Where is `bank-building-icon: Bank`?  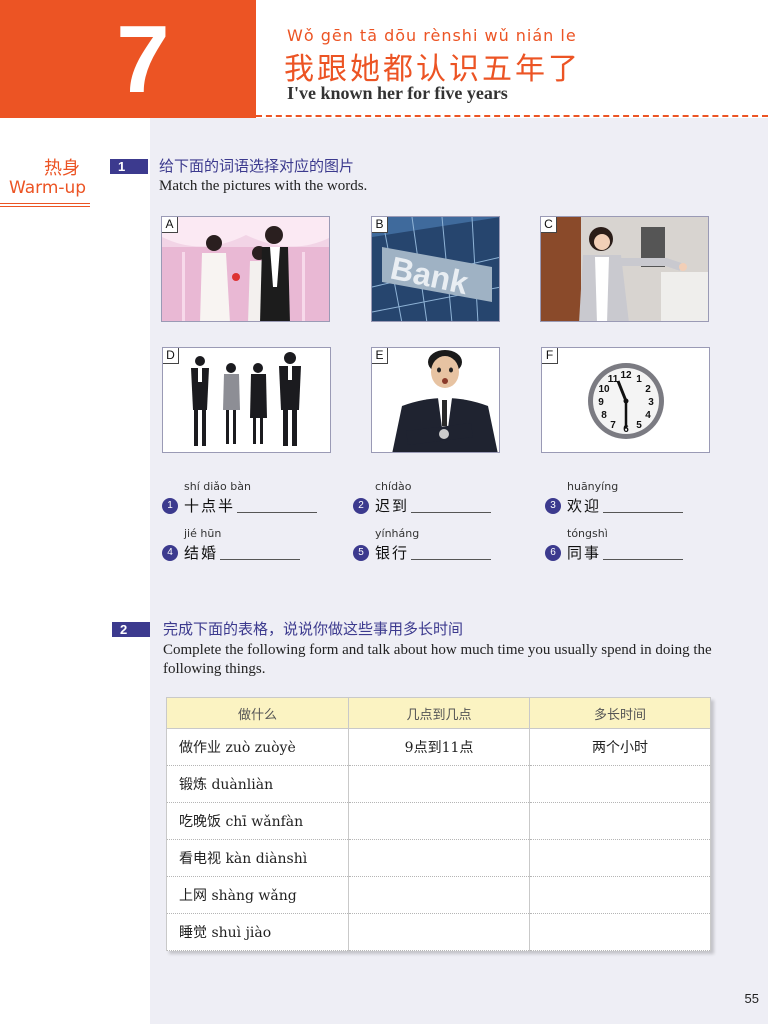
bank-building-icon: Bank is located at coordinates (435, 269).